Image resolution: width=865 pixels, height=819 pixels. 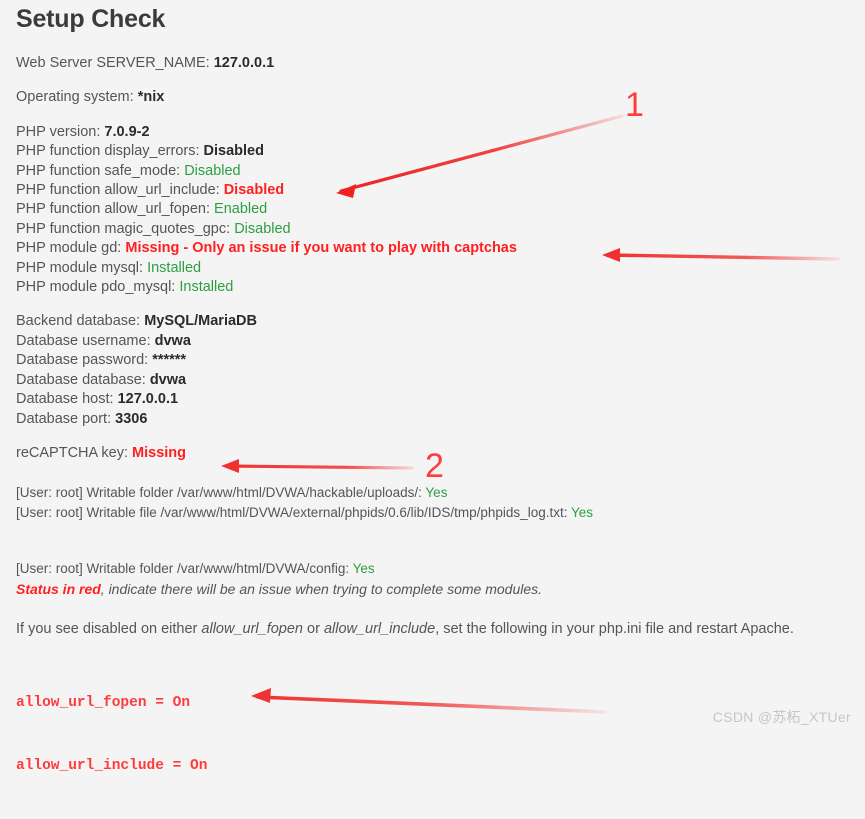 I want to click on allow-url-fopen-label: PHP function allow_url_fopen:, so click(x=113, y=209).